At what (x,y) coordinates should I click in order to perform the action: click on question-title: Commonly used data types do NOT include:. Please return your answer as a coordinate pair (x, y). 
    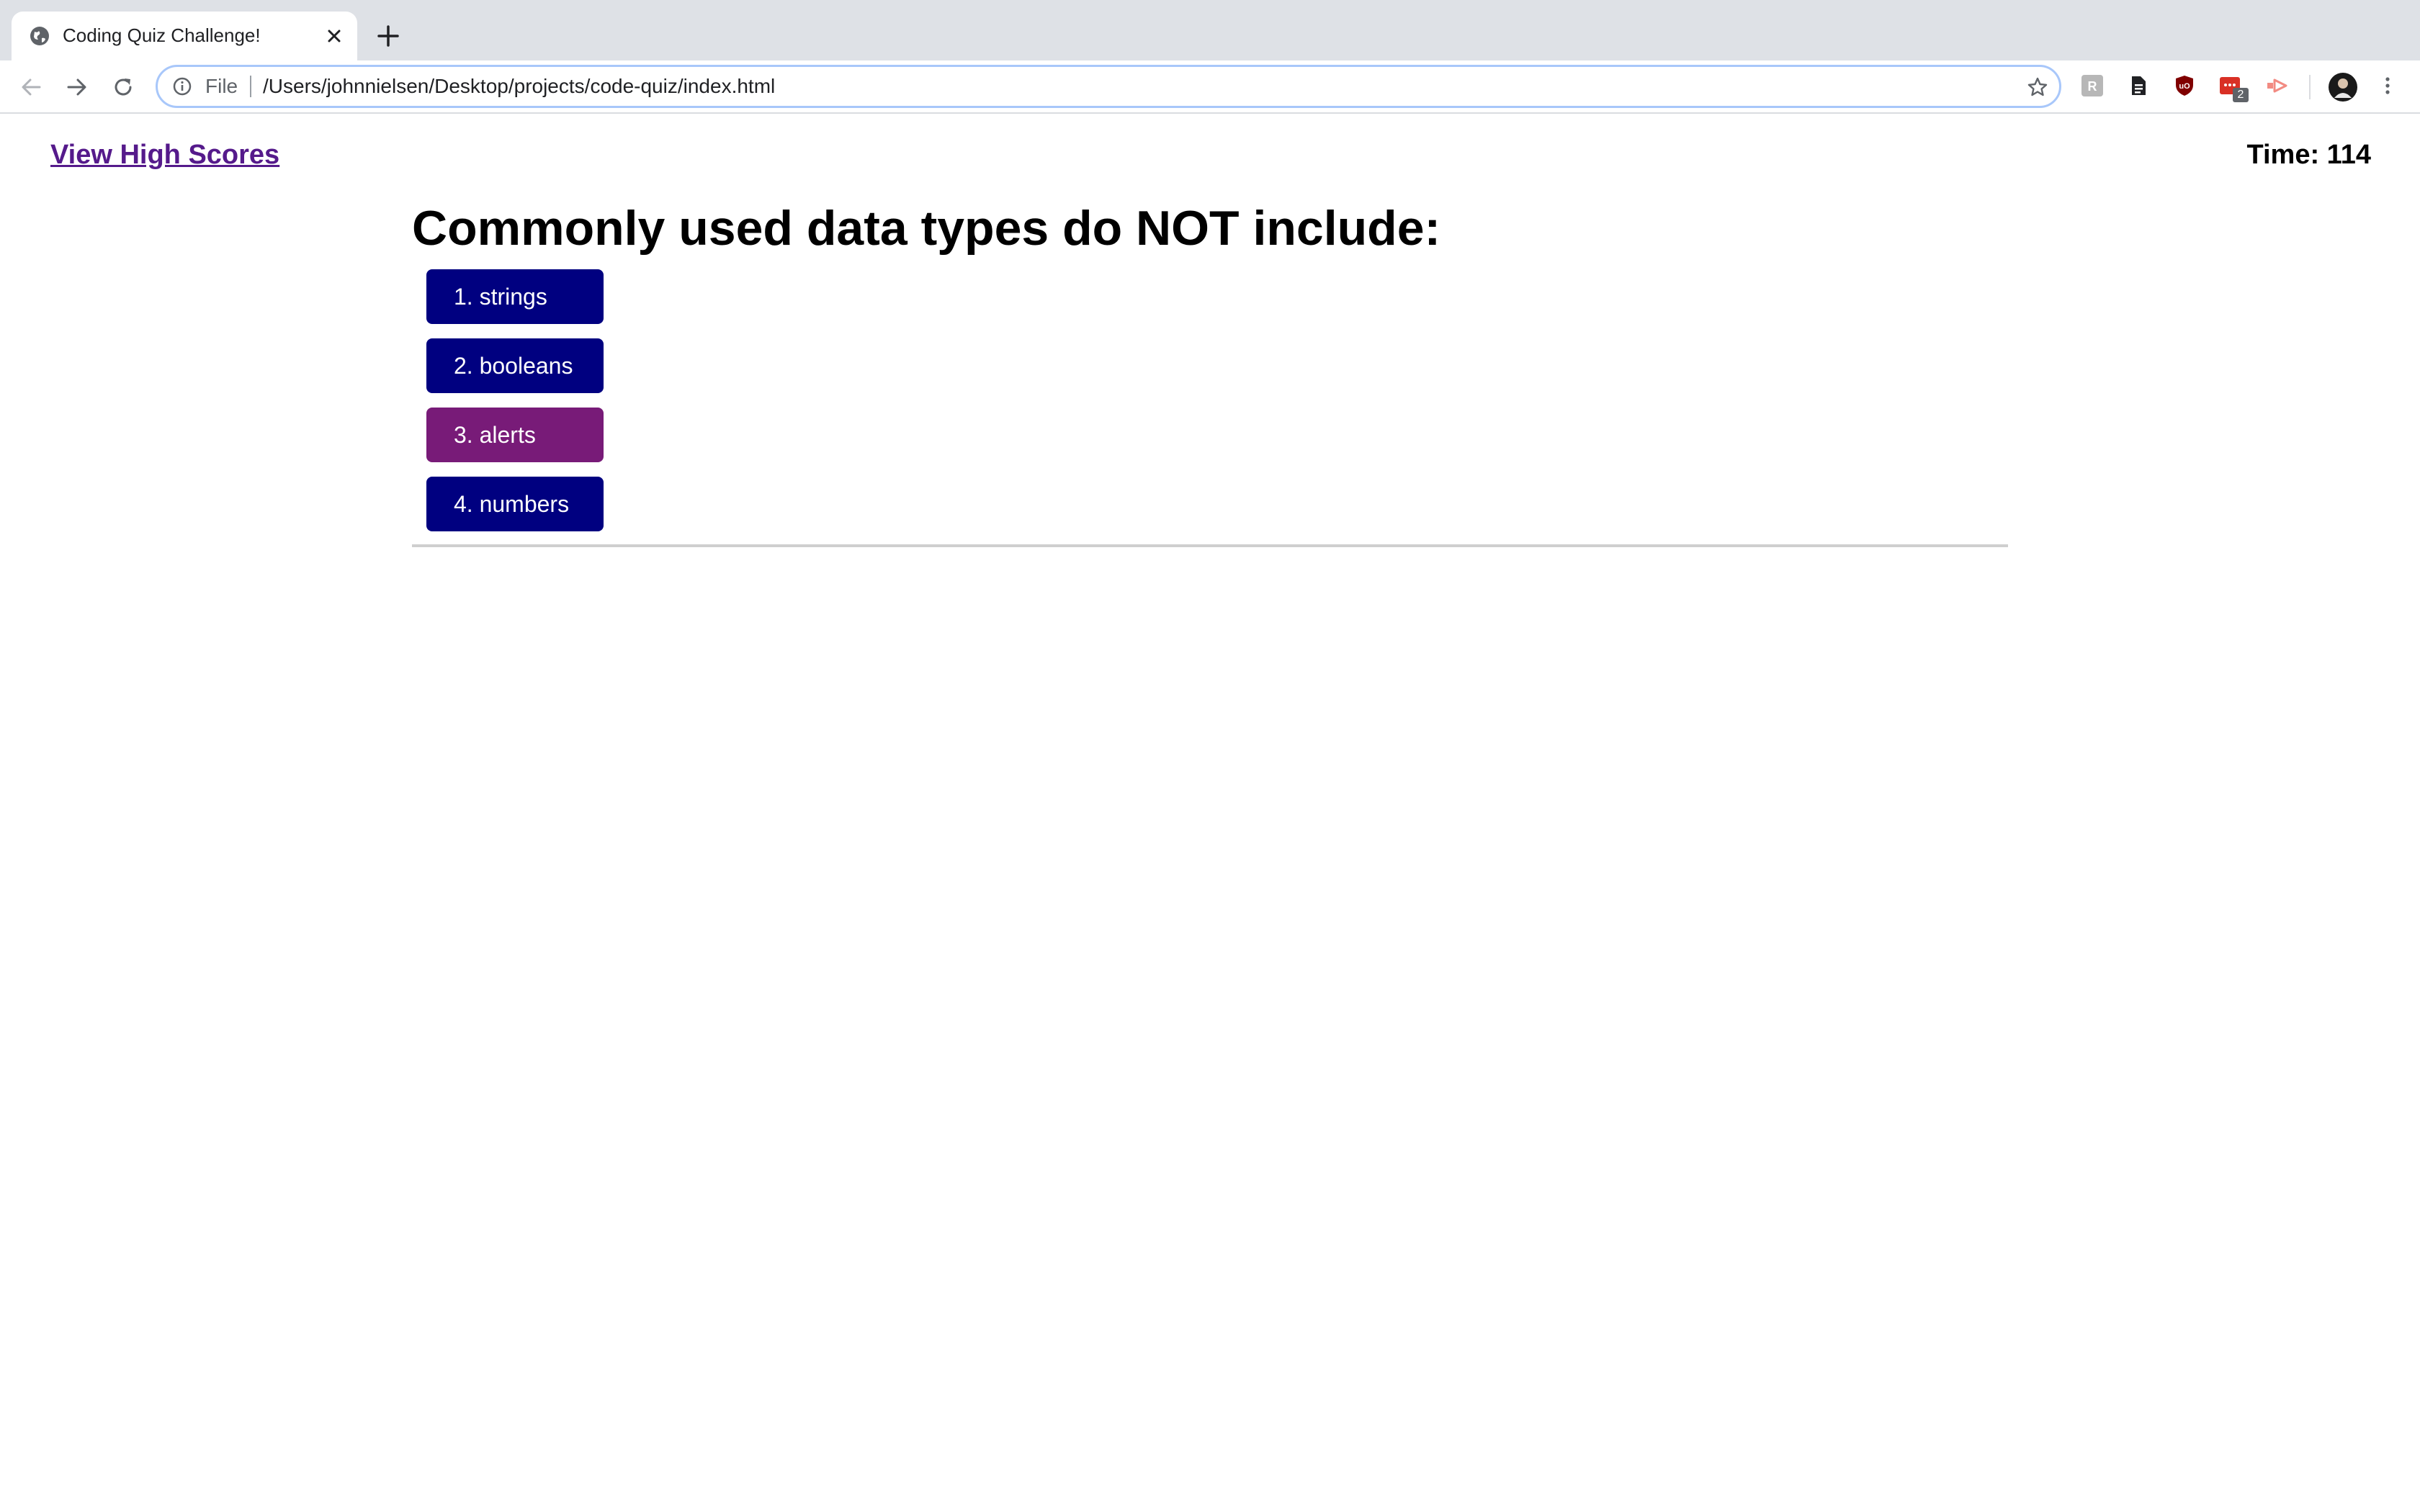
    Looking at the image, I should click on (926, 228).